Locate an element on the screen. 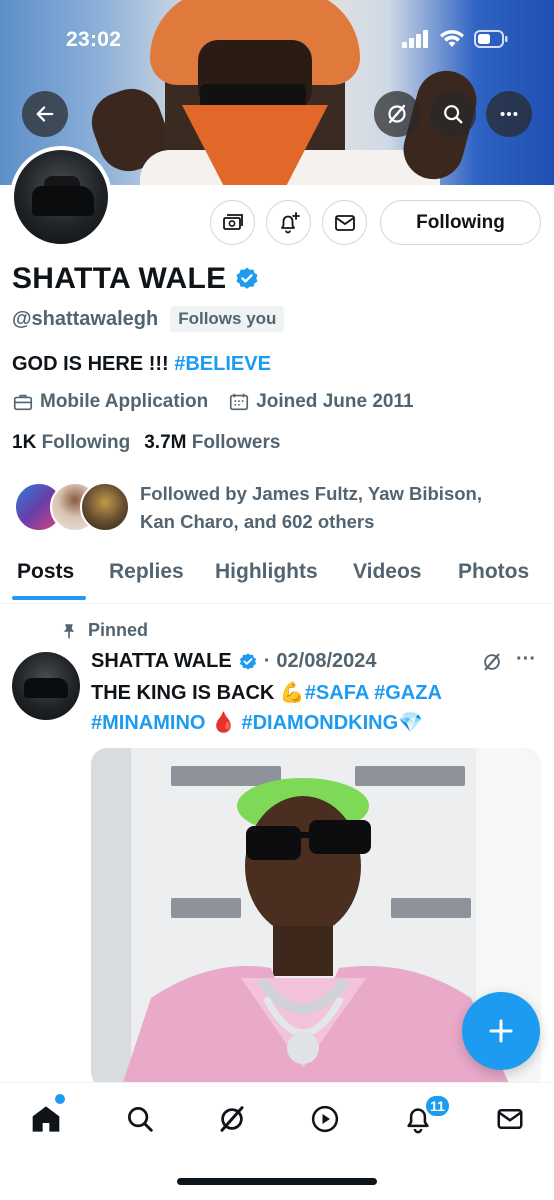  more-options-button is located at coordinates (509, 114).